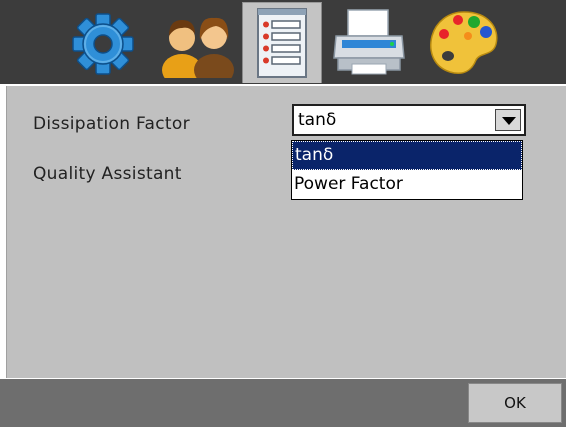 Image resolution: width=566 pixels, height=427 pixels. I want to click on checklist-icon, so click(282, 43).